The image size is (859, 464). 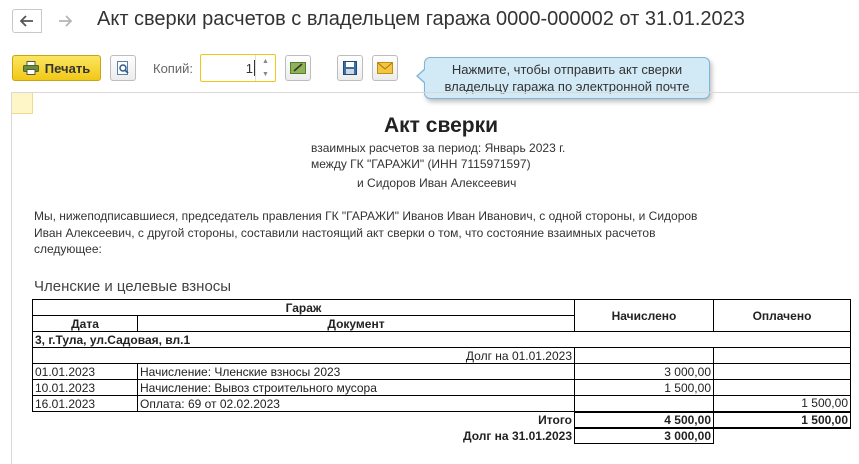 I want to click on save-button, so click(x=350, y=68).